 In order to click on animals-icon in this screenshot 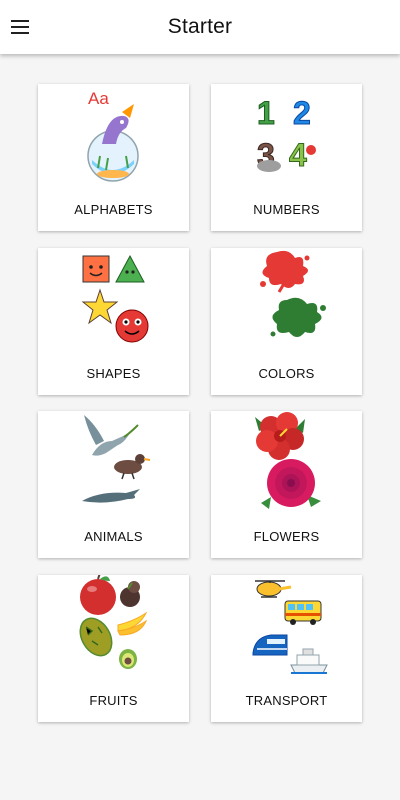, I will do `click(116, 459)`.